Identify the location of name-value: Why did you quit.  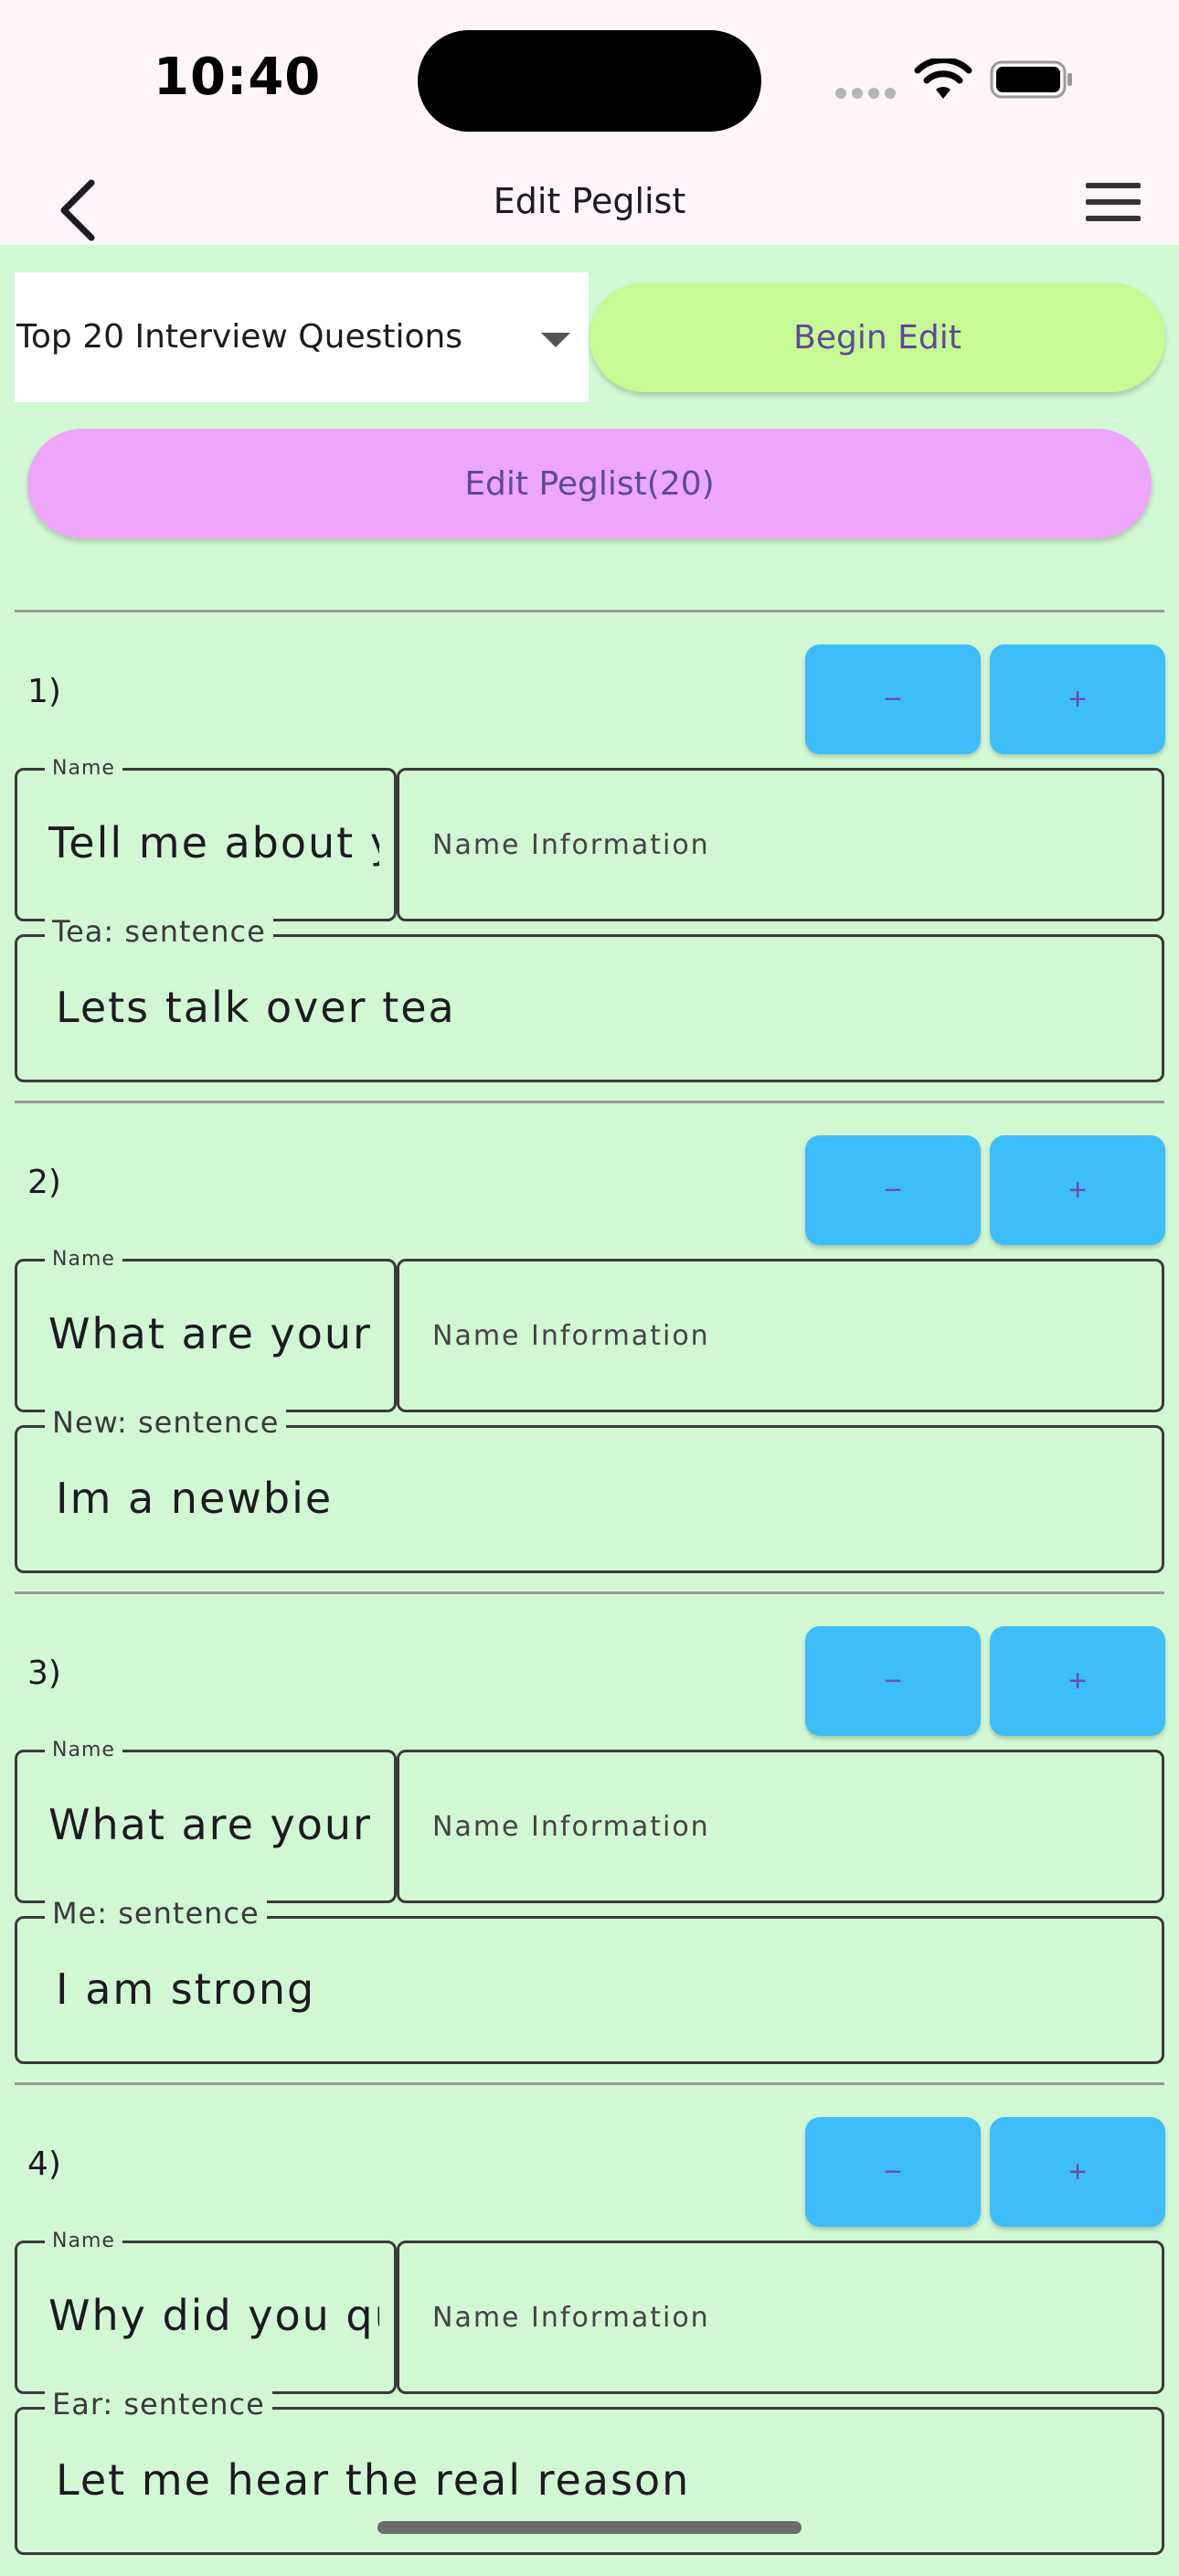
(213, 2315).